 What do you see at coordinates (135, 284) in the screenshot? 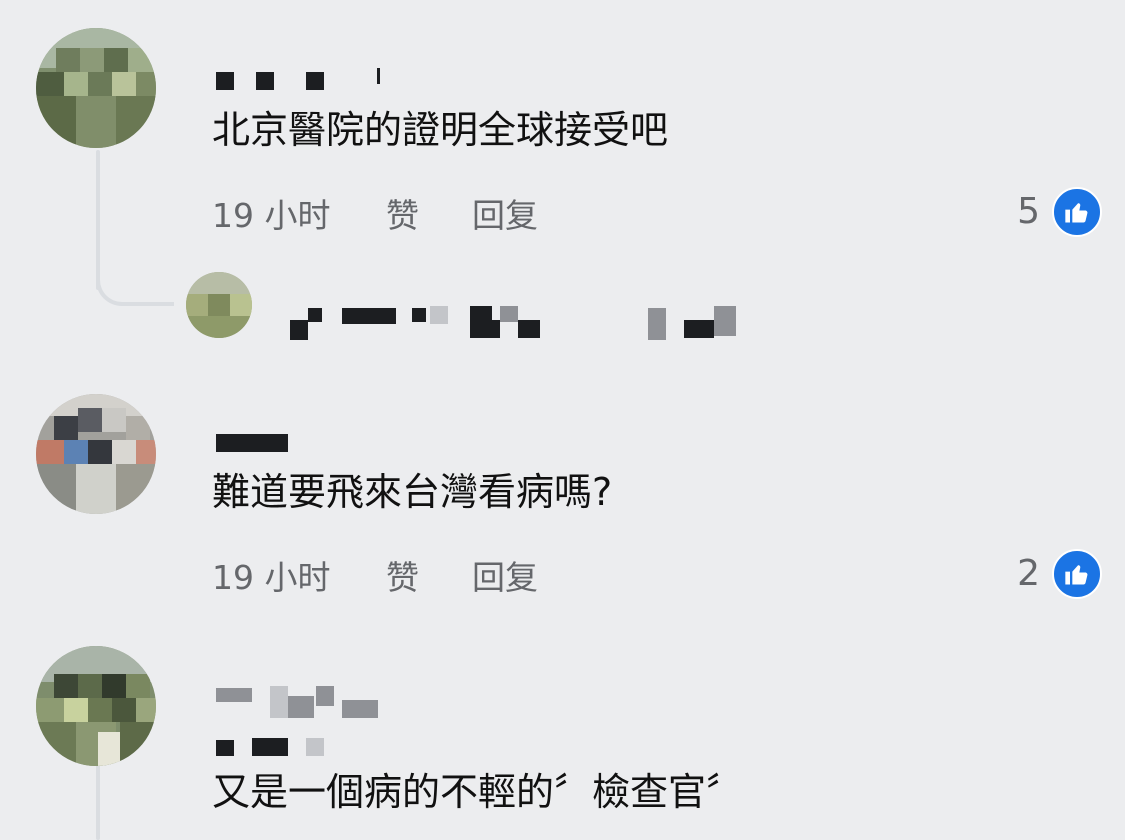
I see `reply-connector` at bounding box center [135, 284].